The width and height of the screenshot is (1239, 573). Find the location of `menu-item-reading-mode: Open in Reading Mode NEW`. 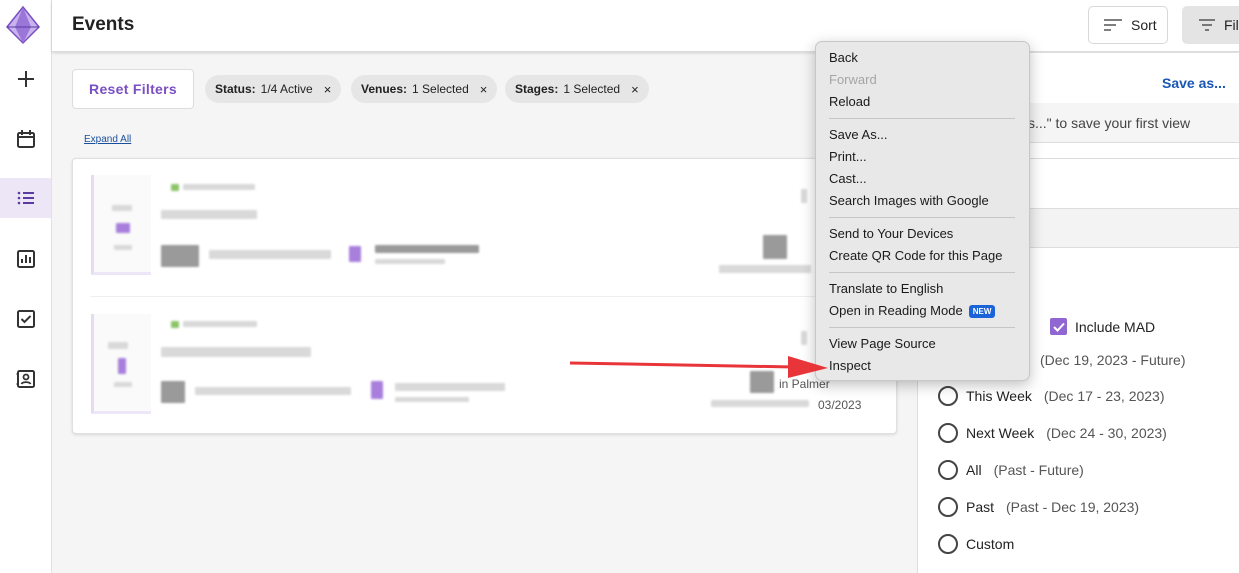

menu-item-reading-mode: Open in Reading Mode NEW is located at coordinates (922, 311).